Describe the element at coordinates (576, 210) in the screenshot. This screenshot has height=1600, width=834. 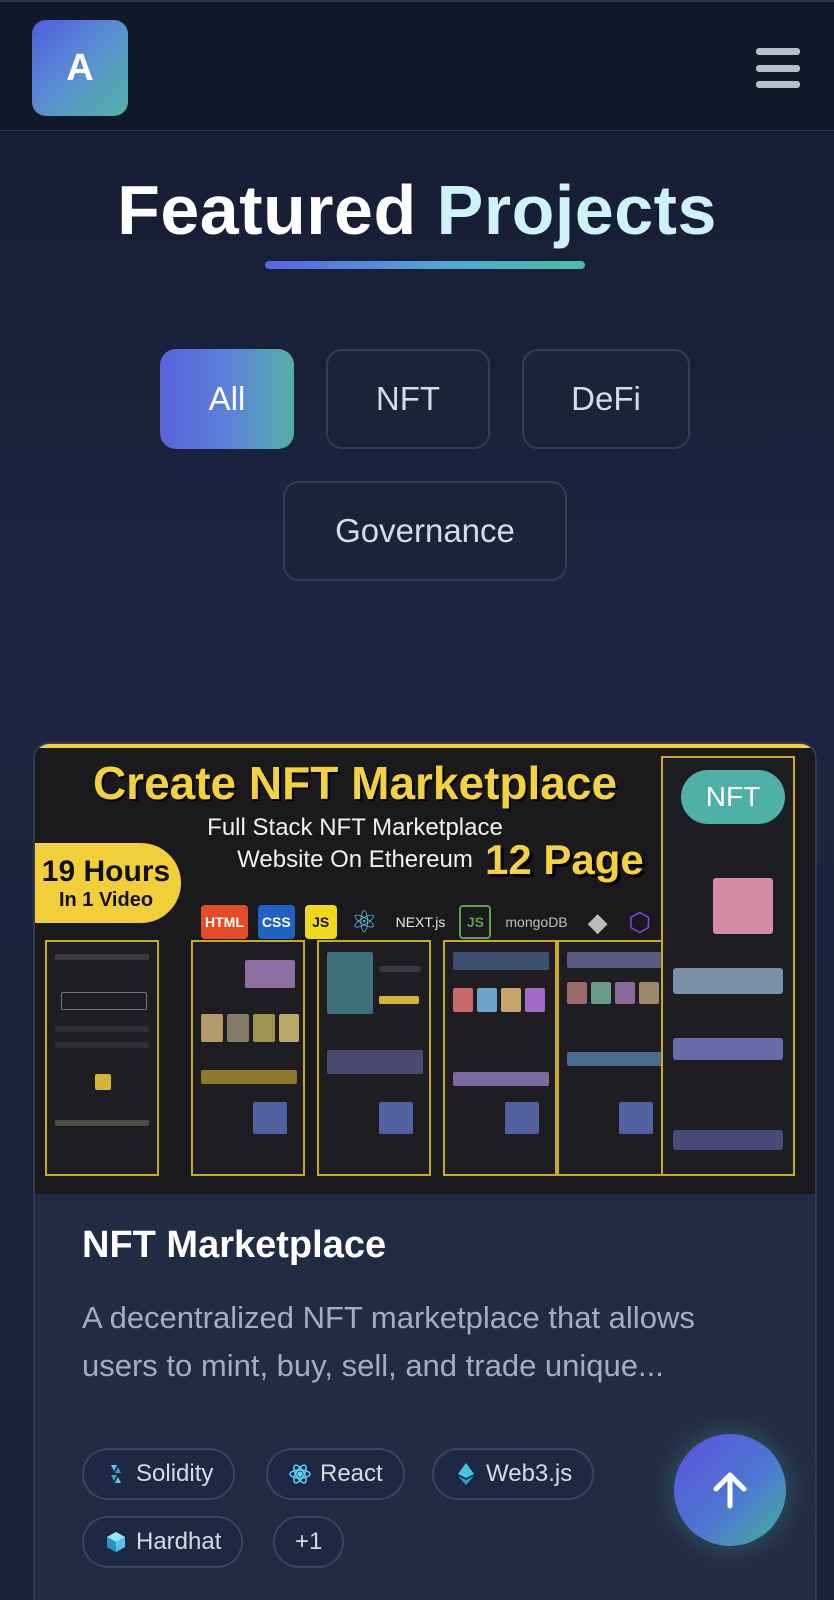
I see `page-title-part2: Projects` at that location.